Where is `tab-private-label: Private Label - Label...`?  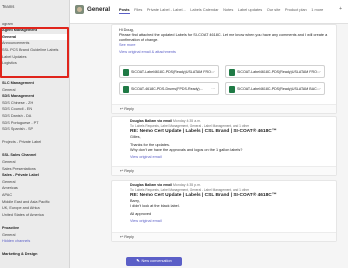 tab-private-label: Private Label - Label... is located at coordinates (166, 10).